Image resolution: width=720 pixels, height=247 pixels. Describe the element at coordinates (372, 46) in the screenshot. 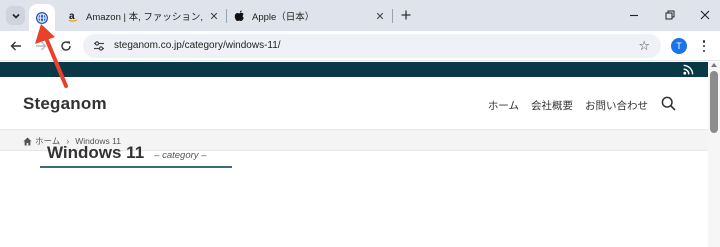

I see `address-bar: steganom.co.jp/category/windows-11/ ☆` at that location.